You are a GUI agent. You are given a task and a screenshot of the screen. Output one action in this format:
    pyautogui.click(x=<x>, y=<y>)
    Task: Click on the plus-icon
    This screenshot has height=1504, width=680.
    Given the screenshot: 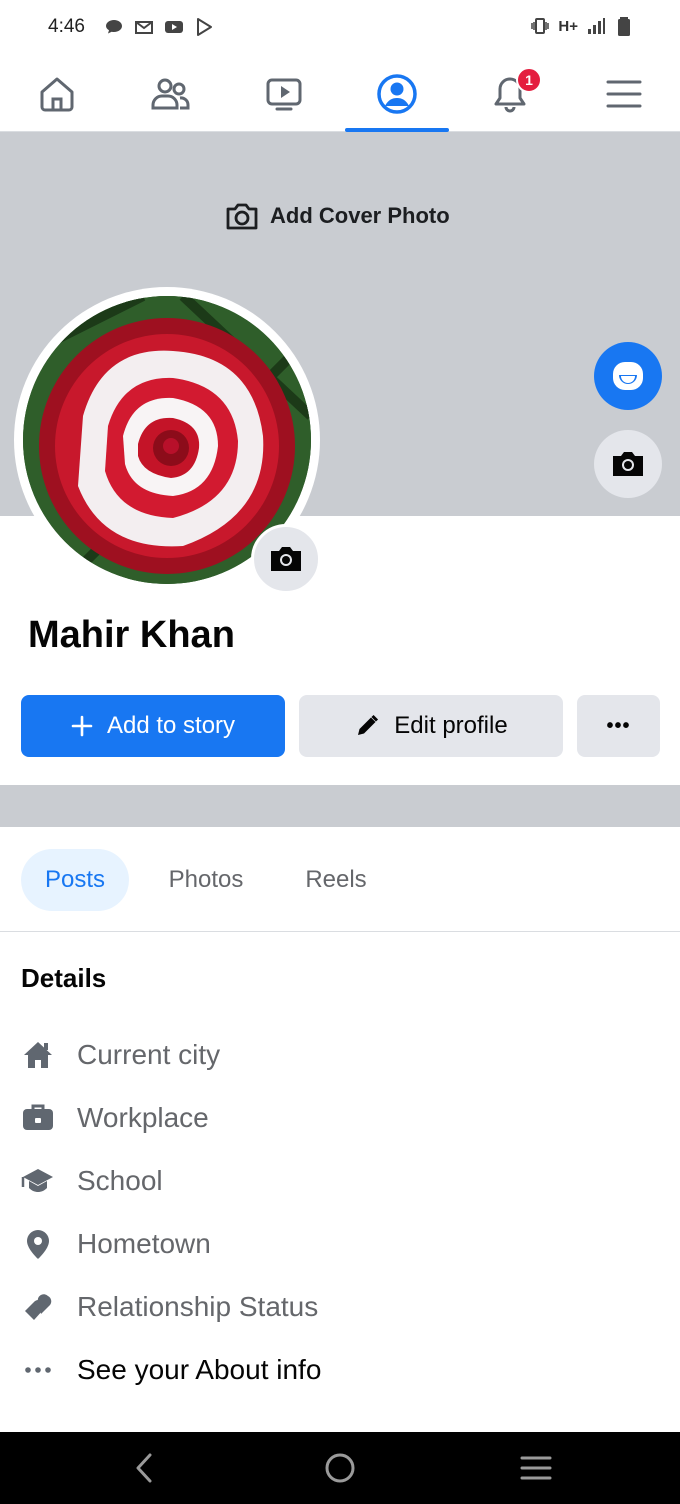 What is the action you would take?
    pyautogui.click(x=82, y=726)
    